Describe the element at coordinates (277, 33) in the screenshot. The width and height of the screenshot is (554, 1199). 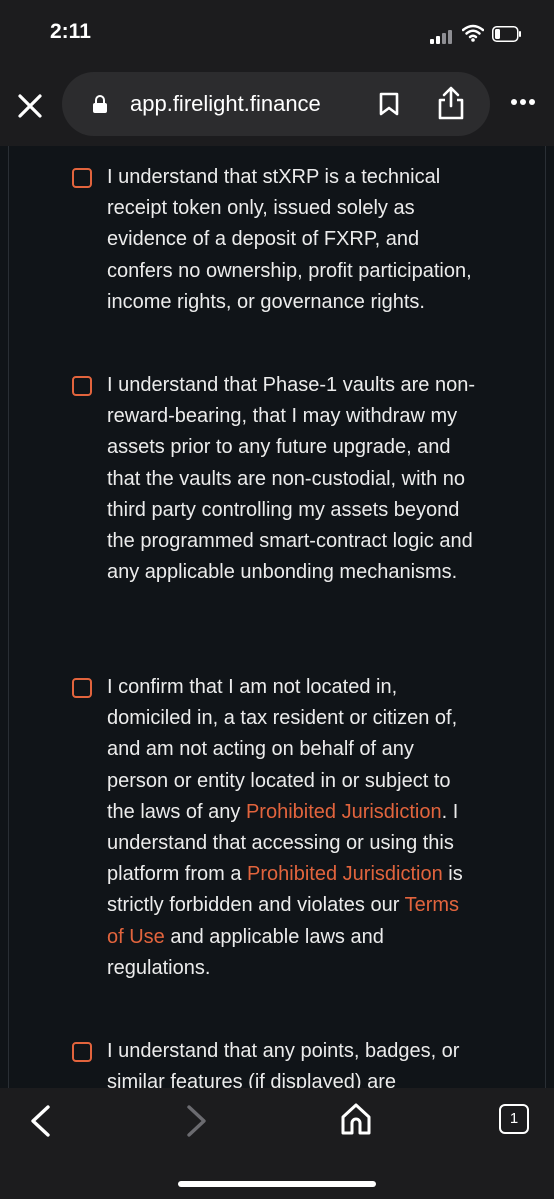
I see `status-bar: 2:11` at that location.